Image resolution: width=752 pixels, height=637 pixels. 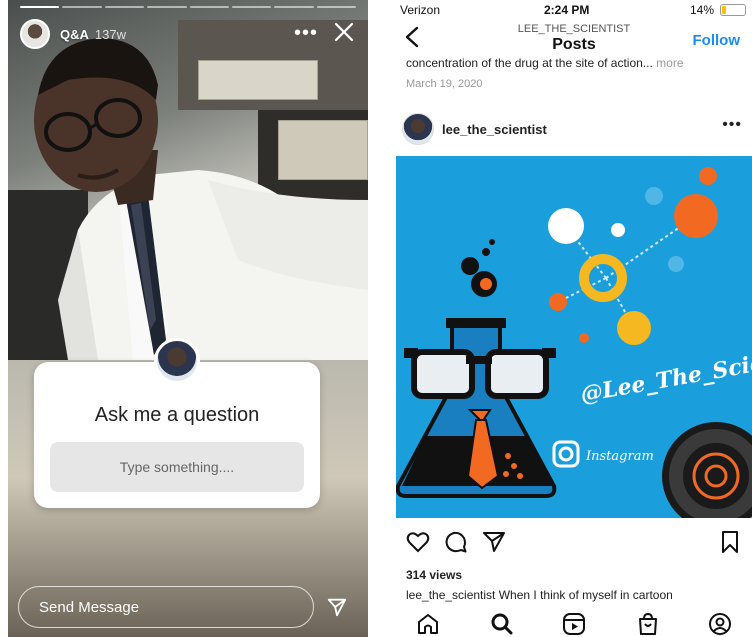 What do you see at coordinates (733, 10) in the screenshot?
I see `battery-icon` at bounding box center [733, 10].